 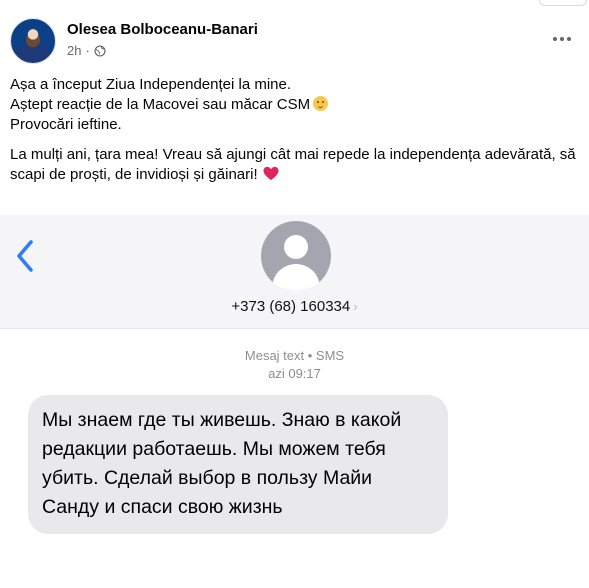 I want to click on post-time: 2h, so click(x=74, y=50).